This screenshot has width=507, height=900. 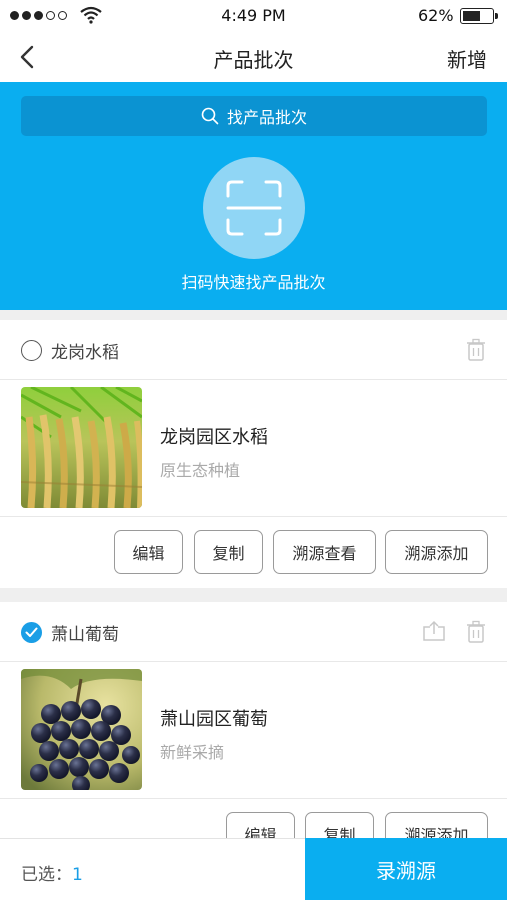 I want to click on search-input: 找产品批次, so click(x=254, y=116).